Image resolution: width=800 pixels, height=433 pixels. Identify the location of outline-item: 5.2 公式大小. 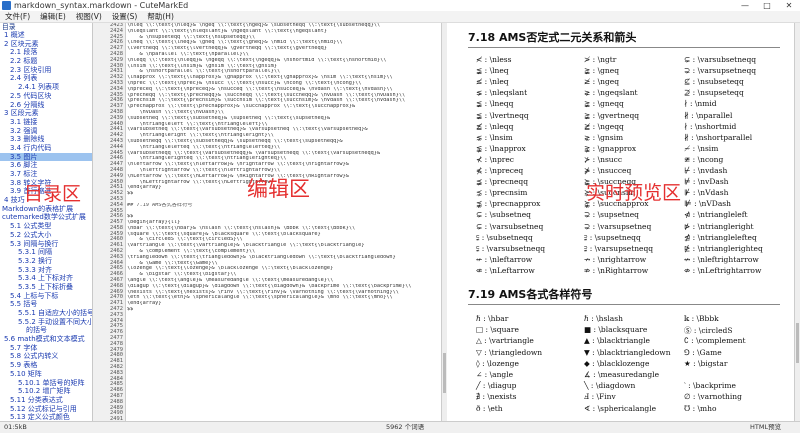
(46, 235).